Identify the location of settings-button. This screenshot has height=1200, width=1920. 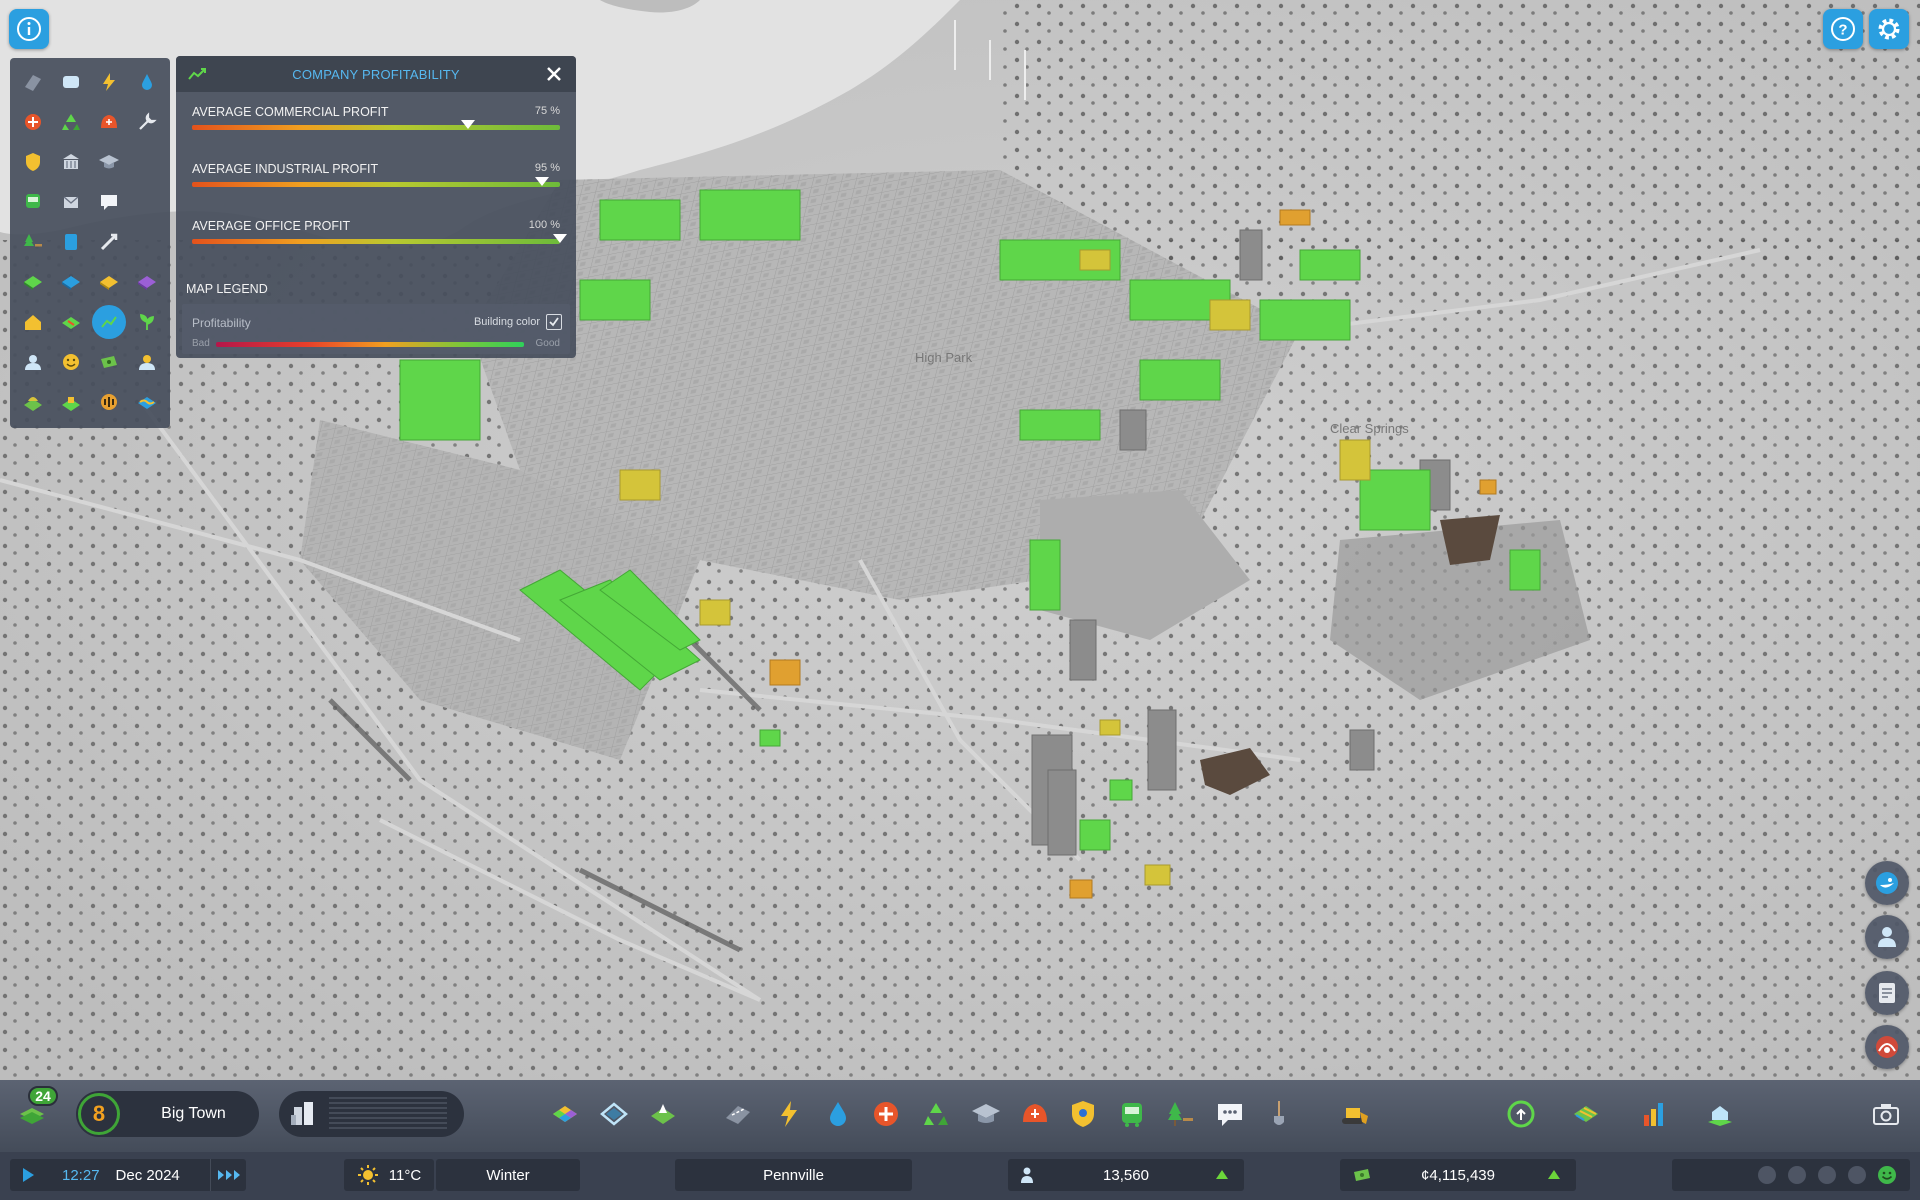
(1889, 29).